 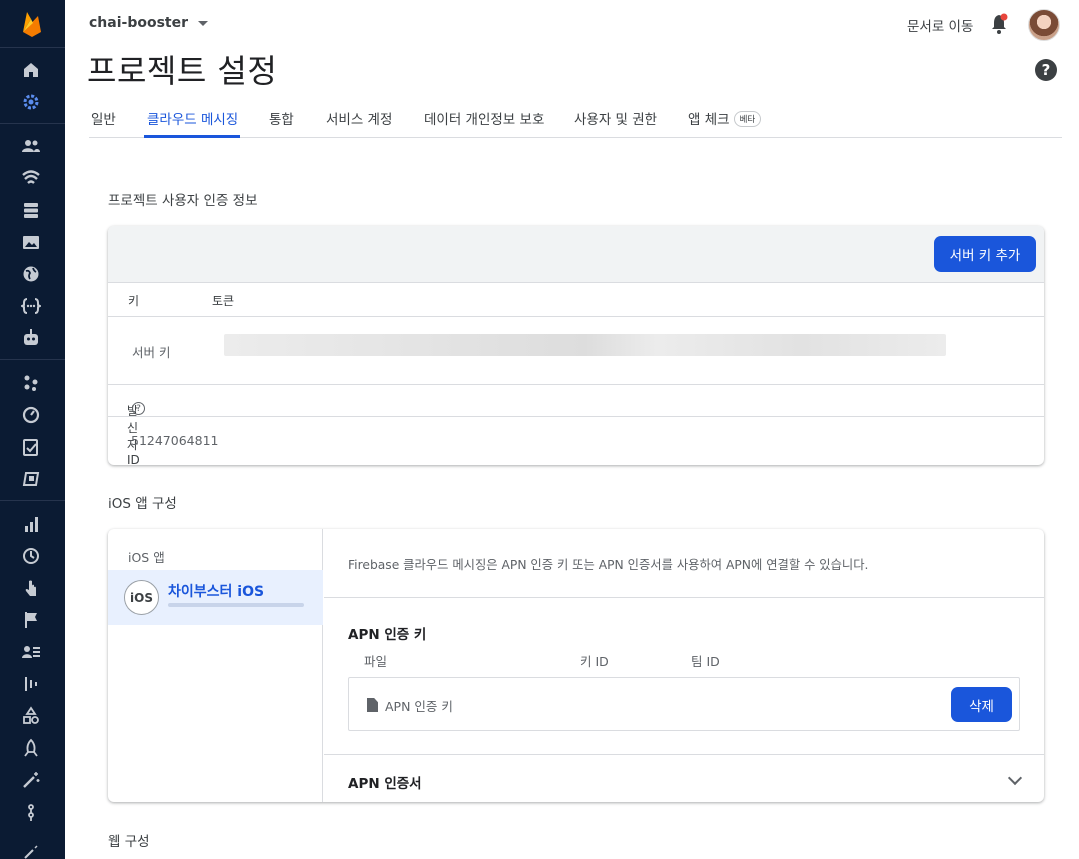 I want to click on git-icon, so click(x=31, y=812).